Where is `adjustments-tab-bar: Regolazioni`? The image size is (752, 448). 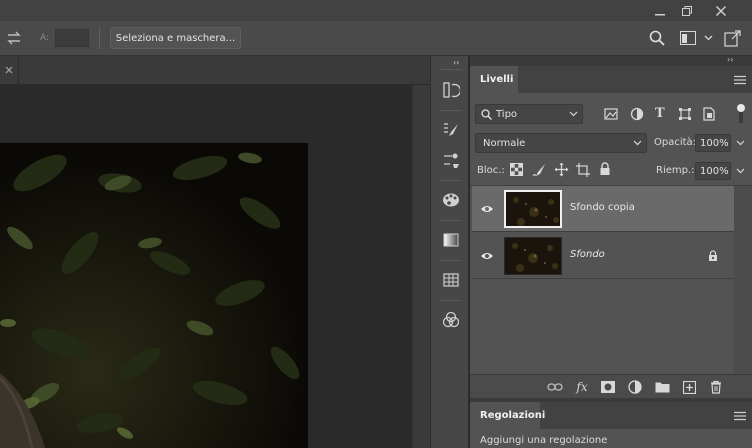
adjustments-tab-bar: Regolazioni is located at coordinates (611, 415).